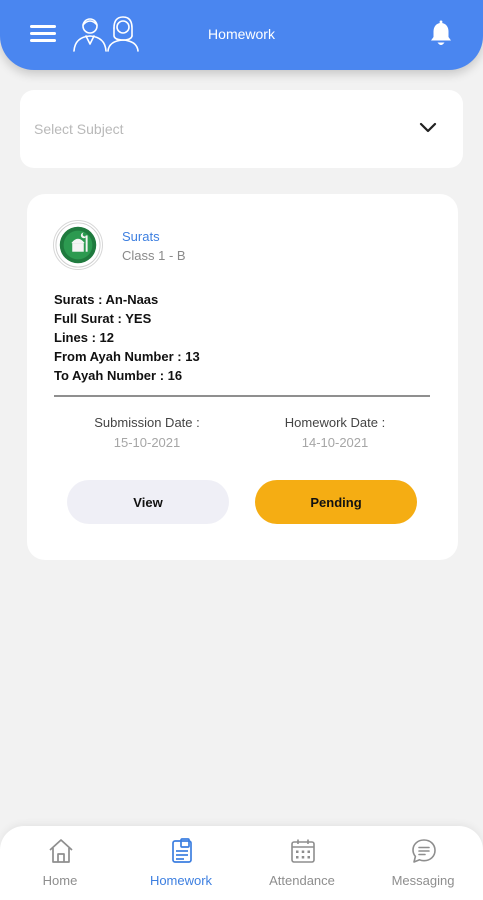 This screenshot has width=483, height=900. Describe the element at coordinates (61, 851) in the screenshot. I see `home-icon` at that location.